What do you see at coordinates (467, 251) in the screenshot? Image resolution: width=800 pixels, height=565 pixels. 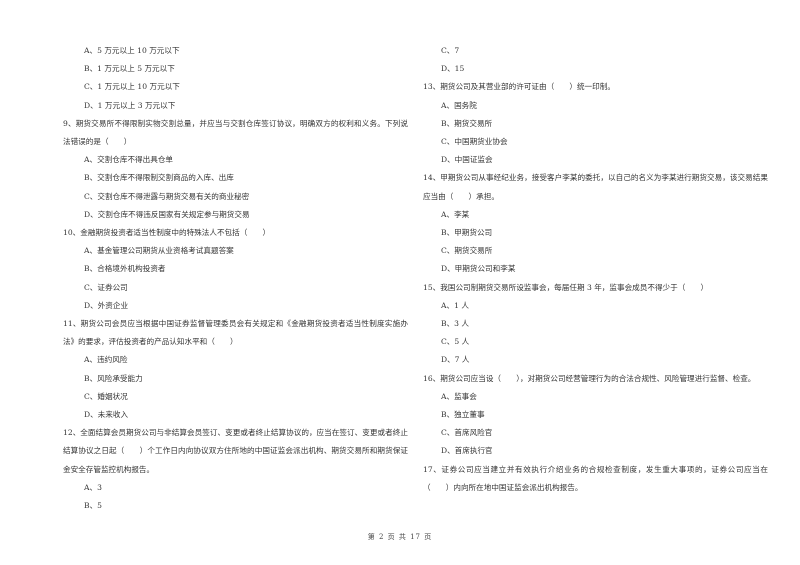 I see `option: C、期货交易所` at bounding box center [467, 251].